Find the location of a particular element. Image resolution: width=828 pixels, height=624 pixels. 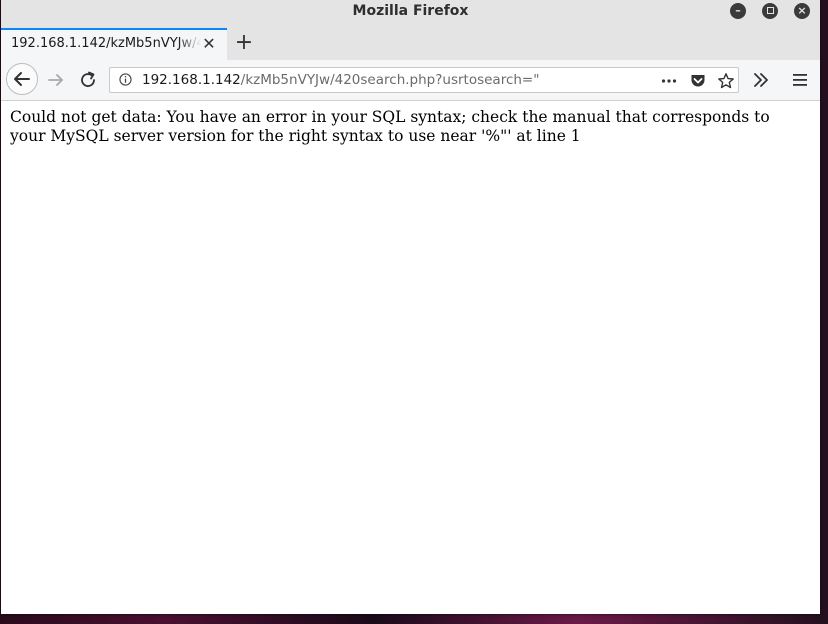

tab-title: 192.168.1.142/kzMb5nVYJw/420search.php is located at coordinates (106, 43).